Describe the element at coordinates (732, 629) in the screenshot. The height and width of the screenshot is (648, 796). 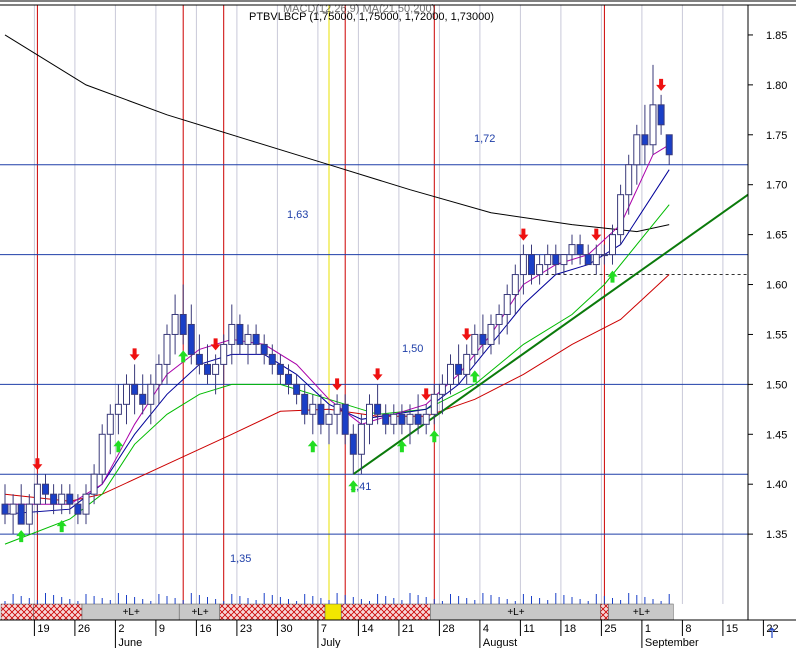
I see `x-tick-label: 15` at that location.